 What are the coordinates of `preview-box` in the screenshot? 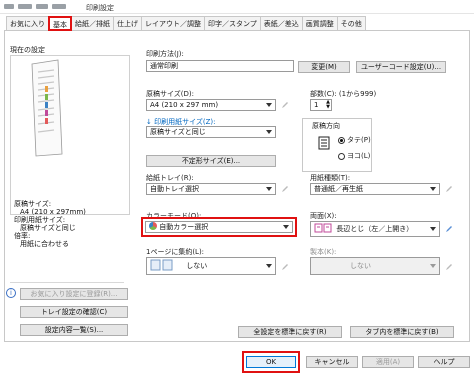 It's located at (70, 135).